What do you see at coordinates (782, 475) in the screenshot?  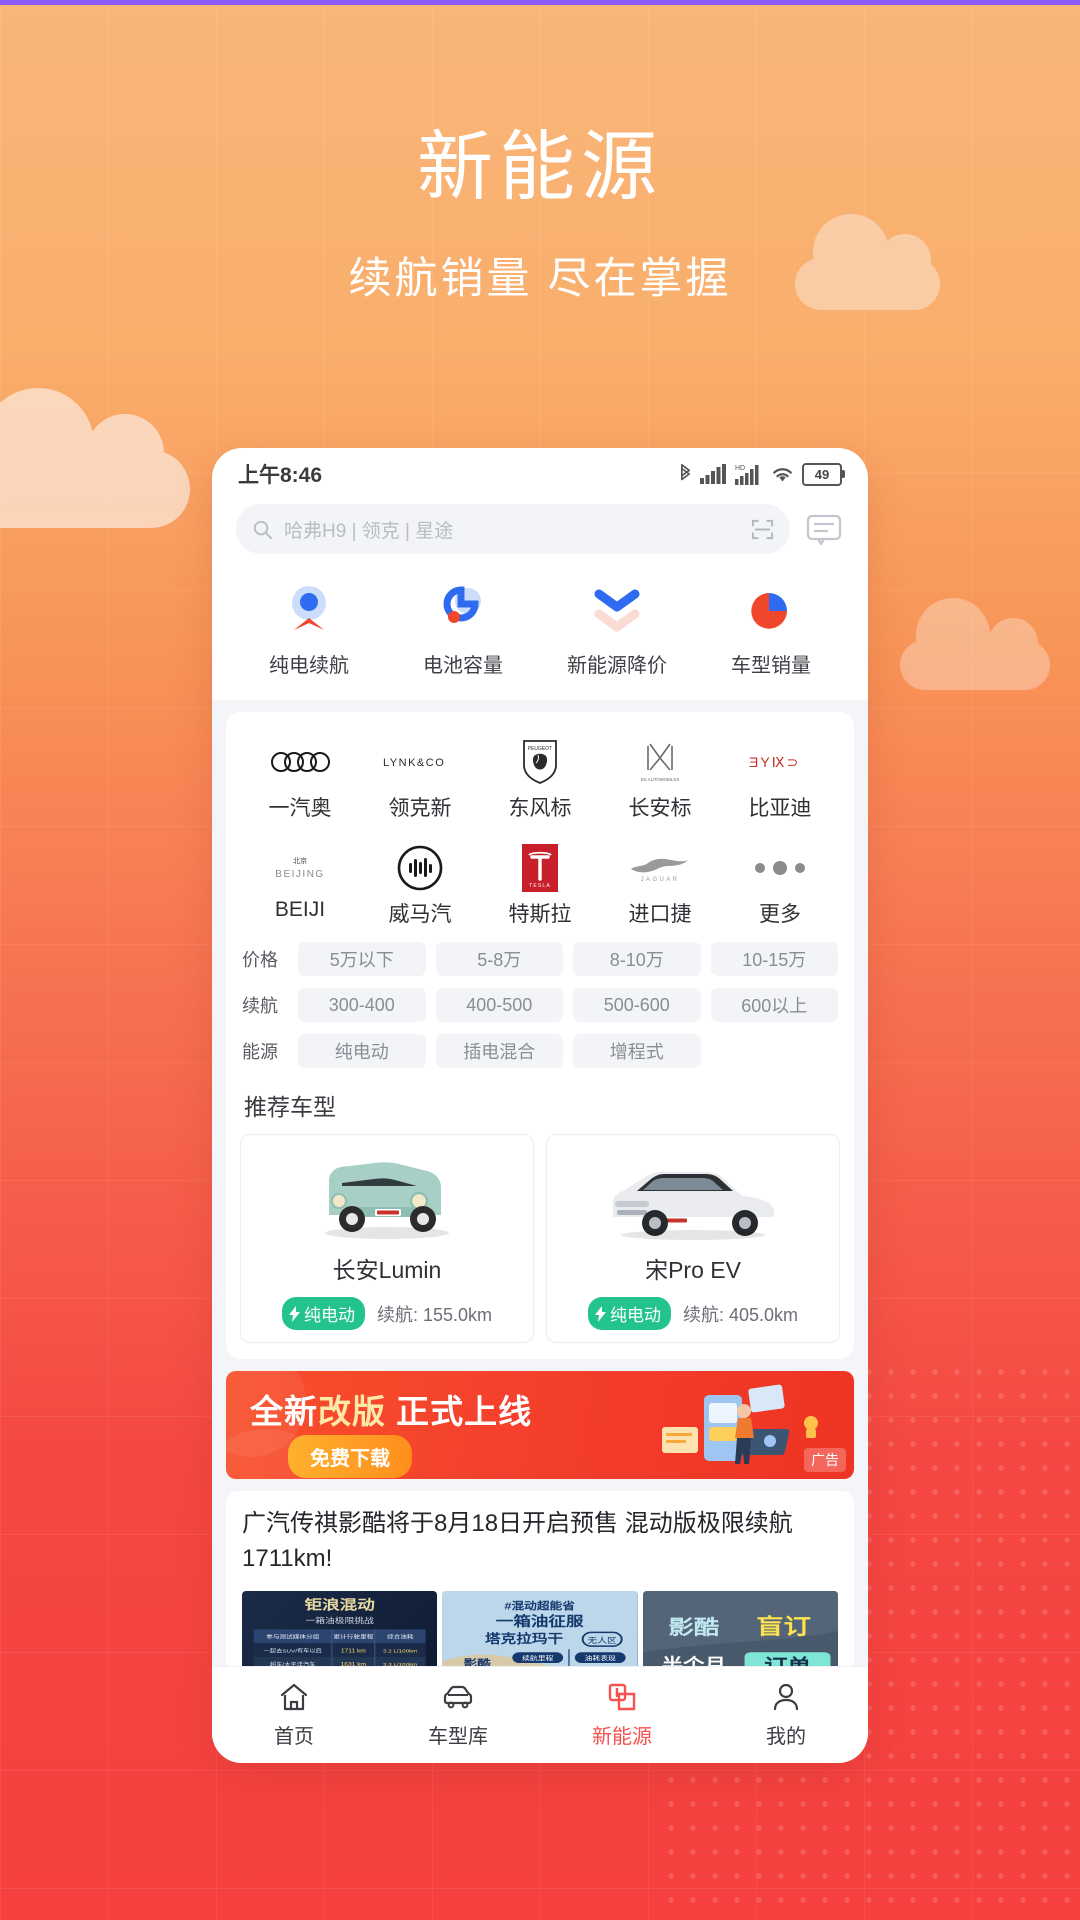 I see `wifi-icon` at bounding box center [782, 475].